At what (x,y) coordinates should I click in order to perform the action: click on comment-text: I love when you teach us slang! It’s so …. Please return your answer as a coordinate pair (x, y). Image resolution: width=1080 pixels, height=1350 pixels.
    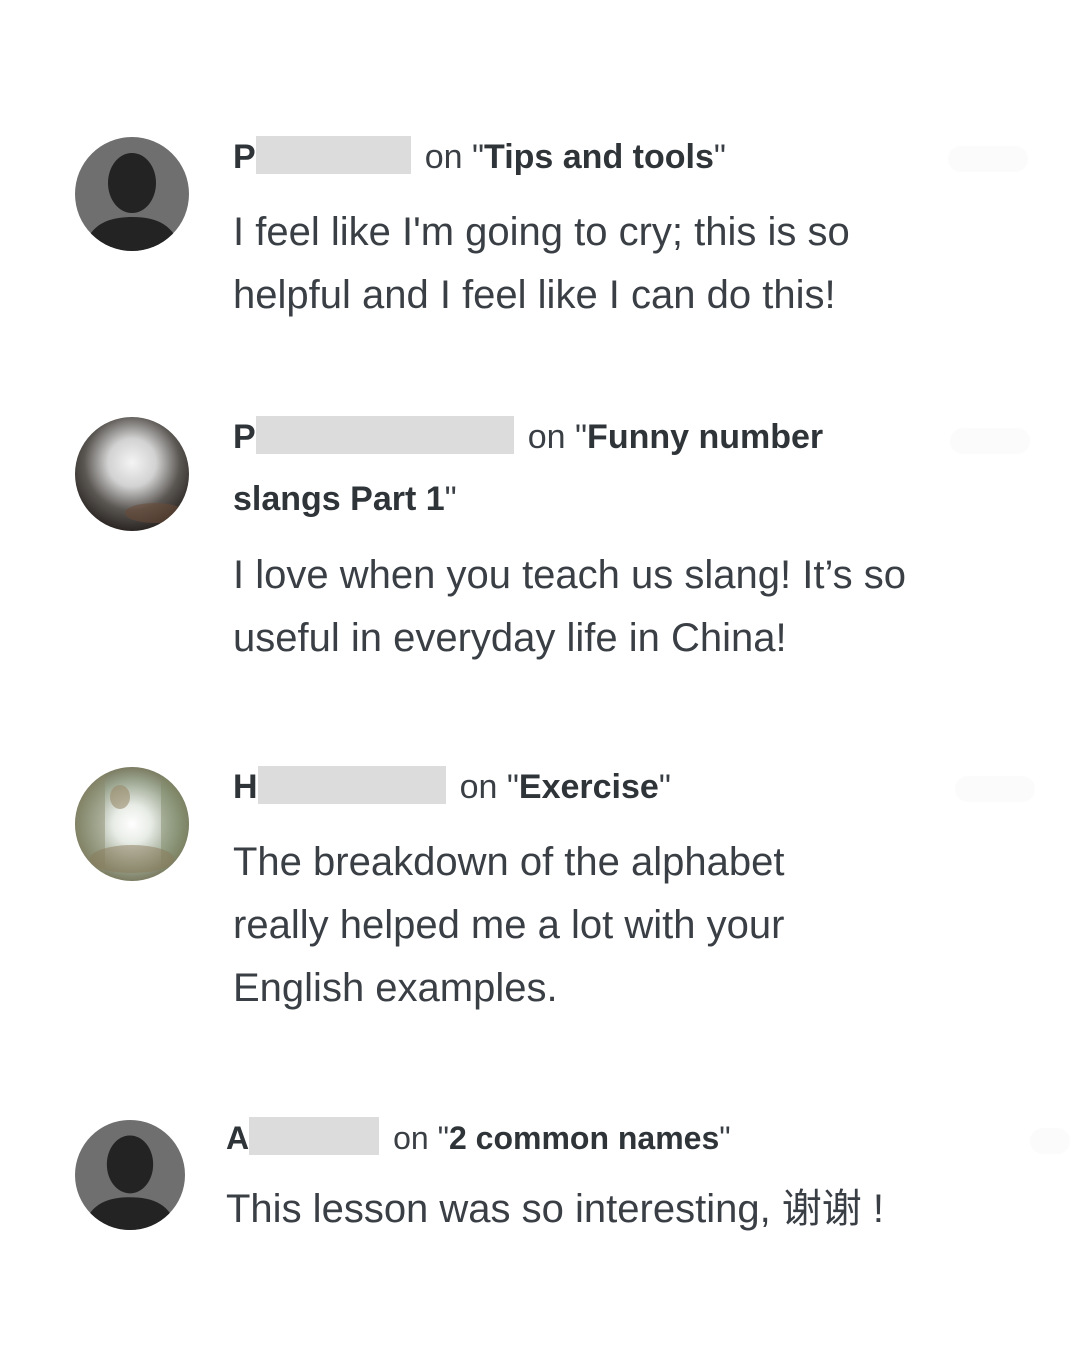
    Looking at the image, I should click on (569, 606).